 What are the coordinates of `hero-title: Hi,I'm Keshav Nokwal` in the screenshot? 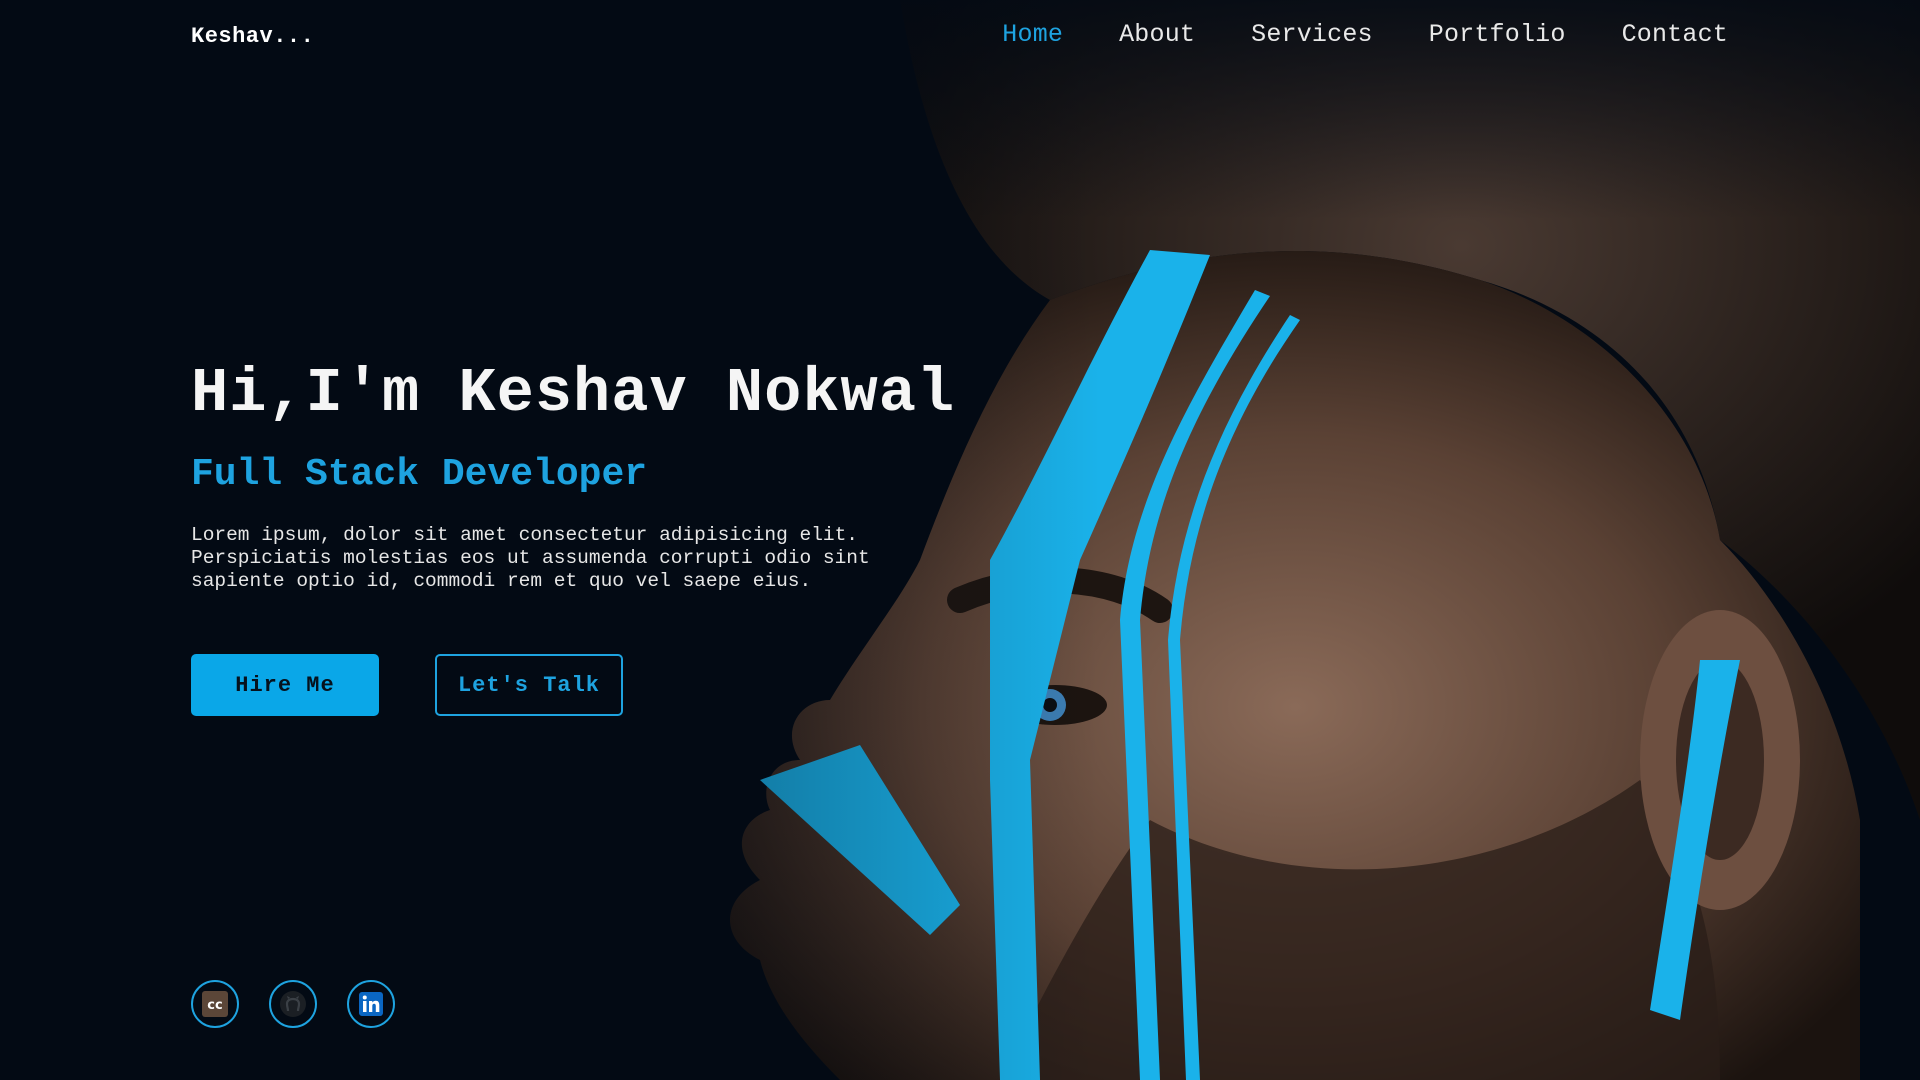 It's located at (573, 393).